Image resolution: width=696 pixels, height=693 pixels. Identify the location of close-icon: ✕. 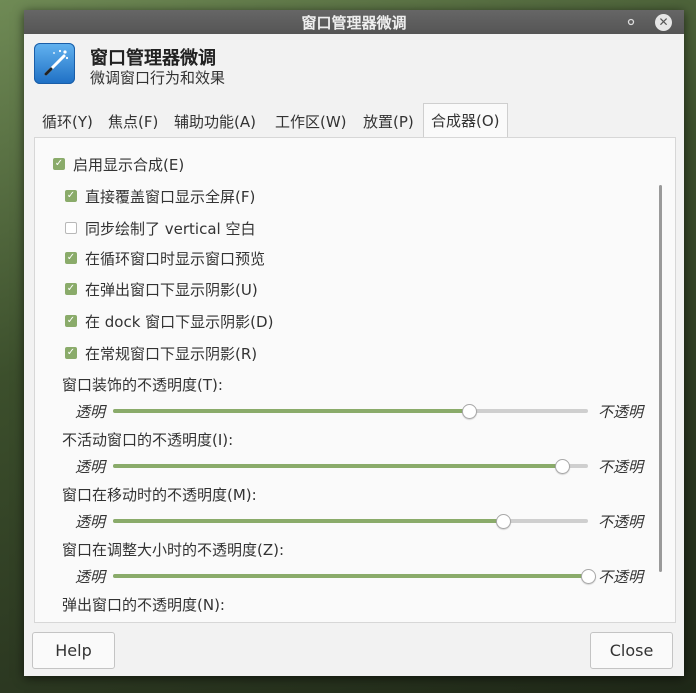
(663, 22).